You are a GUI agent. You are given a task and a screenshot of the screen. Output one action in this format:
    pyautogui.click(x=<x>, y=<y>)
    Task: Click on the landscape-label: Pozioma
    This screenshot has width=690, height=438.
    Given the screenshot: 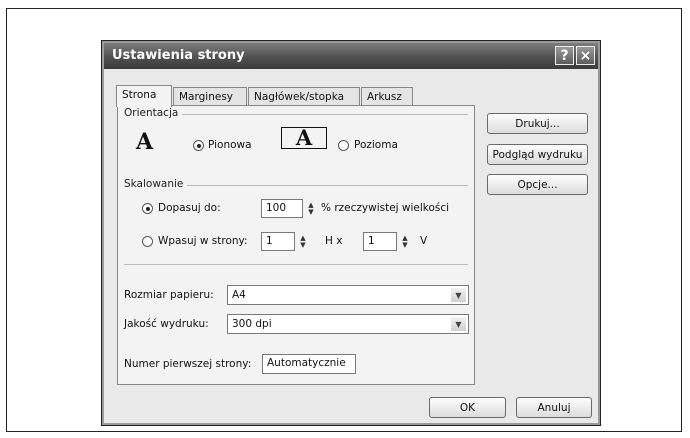 What is the action you would take?
    pyautogui.click(x=376, y=145)
    